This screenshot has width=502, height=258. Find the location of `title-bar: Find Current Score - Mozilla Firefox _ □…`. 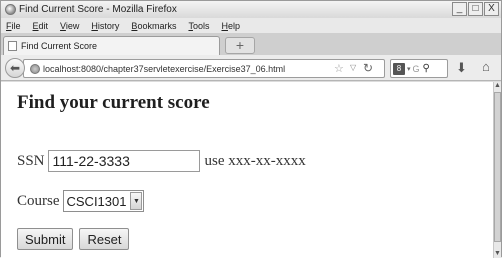

title-bar: Find Current Score - Mozilla Firefox _ □… is located at coordinates (251, 9).